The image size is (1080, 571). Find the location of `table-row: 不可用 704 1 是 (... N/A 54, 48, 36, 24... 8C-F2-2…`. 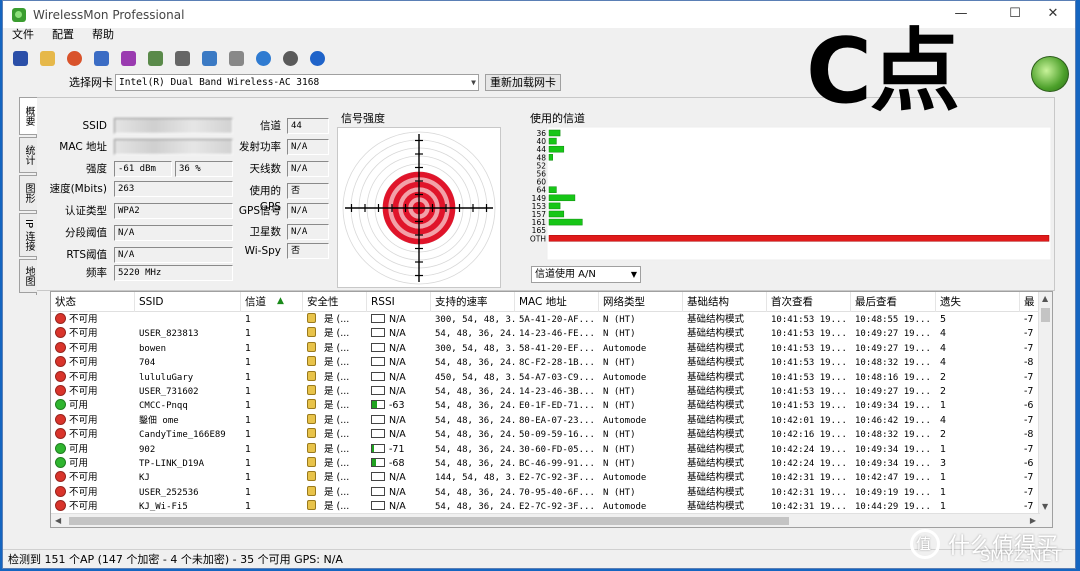

table-row: 不可用 704 1 是 (... N/A 54, 48, 36, 24... 8C-F2-2… is located at coordinates (546, 363).